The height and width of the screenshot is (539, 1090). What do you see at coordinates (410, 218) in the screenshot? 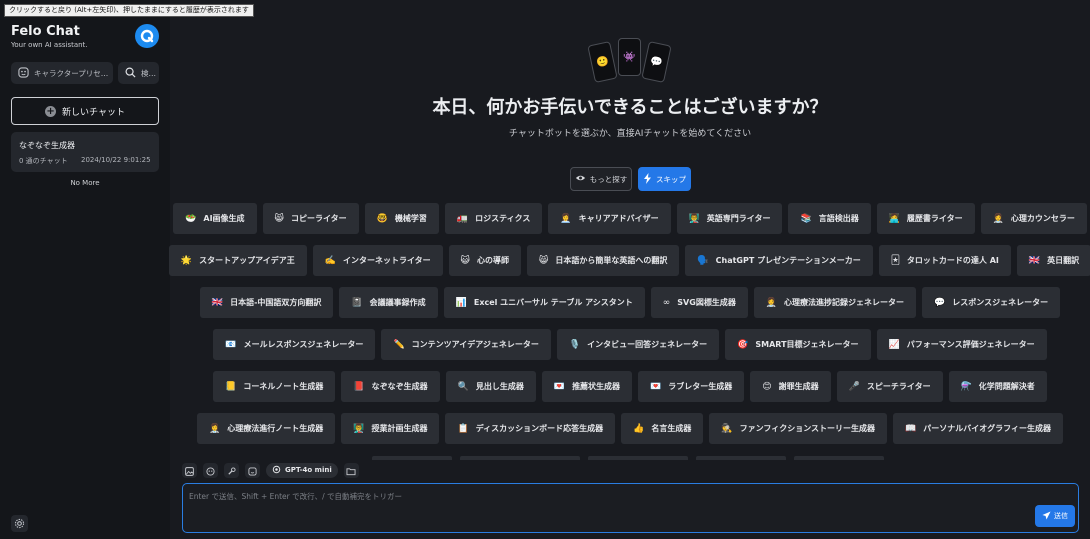
I see `bot-label: 機械学習` at bounding box center [410, 218].